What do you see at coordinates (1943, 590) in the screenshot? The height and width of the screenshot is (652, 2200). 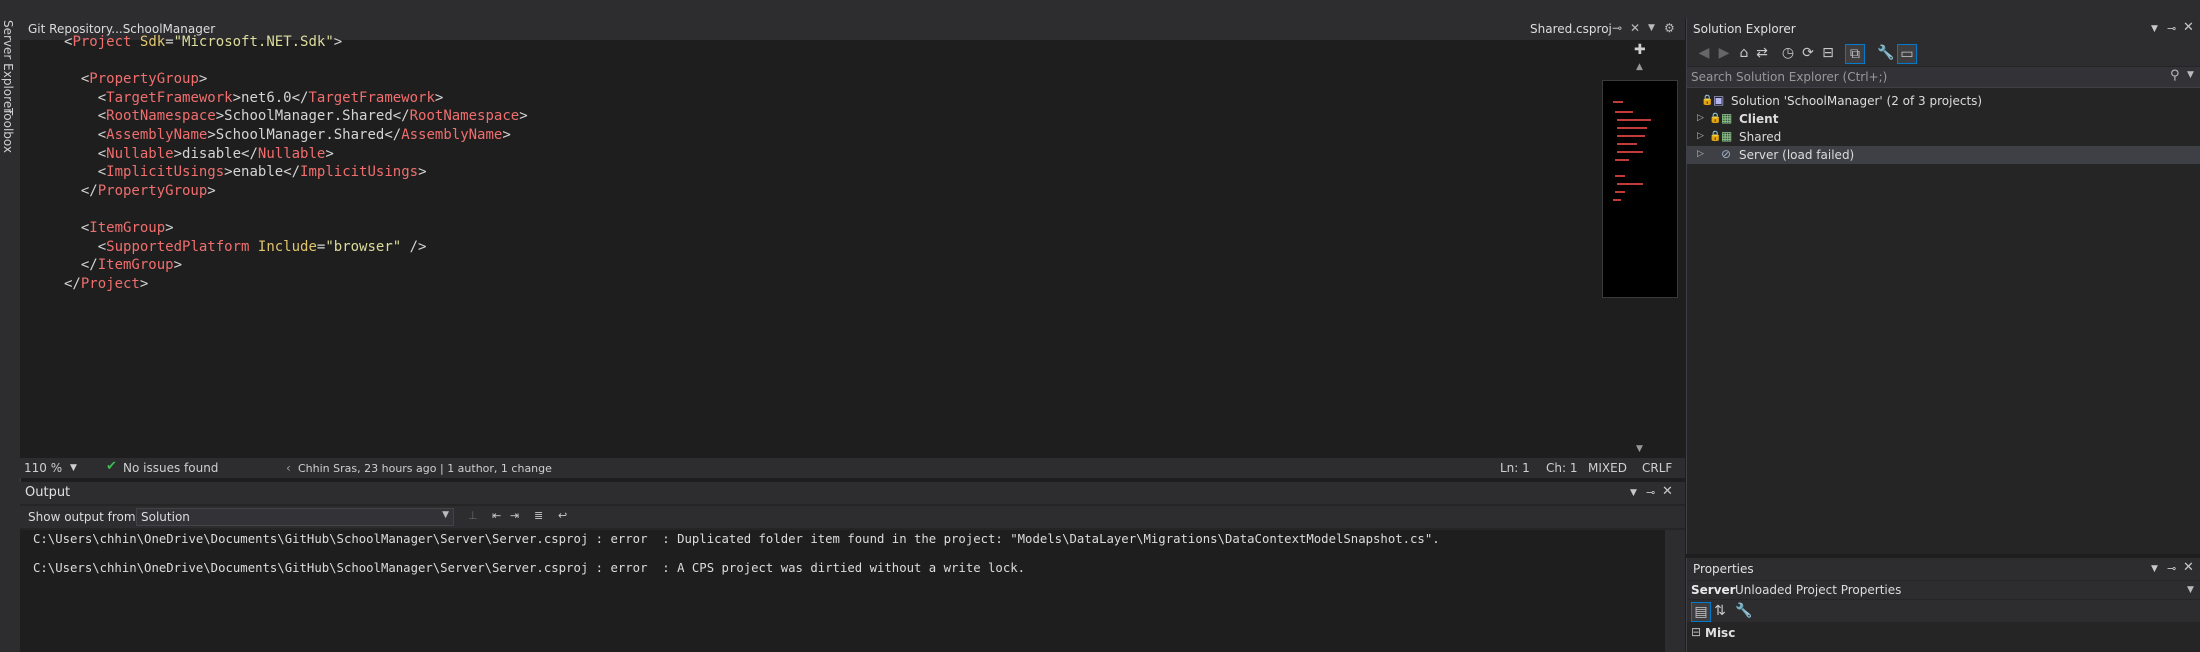 I see `properties-object-selector: Server Unloaded Project Properties ▼` at bounding box center [1943, 590].